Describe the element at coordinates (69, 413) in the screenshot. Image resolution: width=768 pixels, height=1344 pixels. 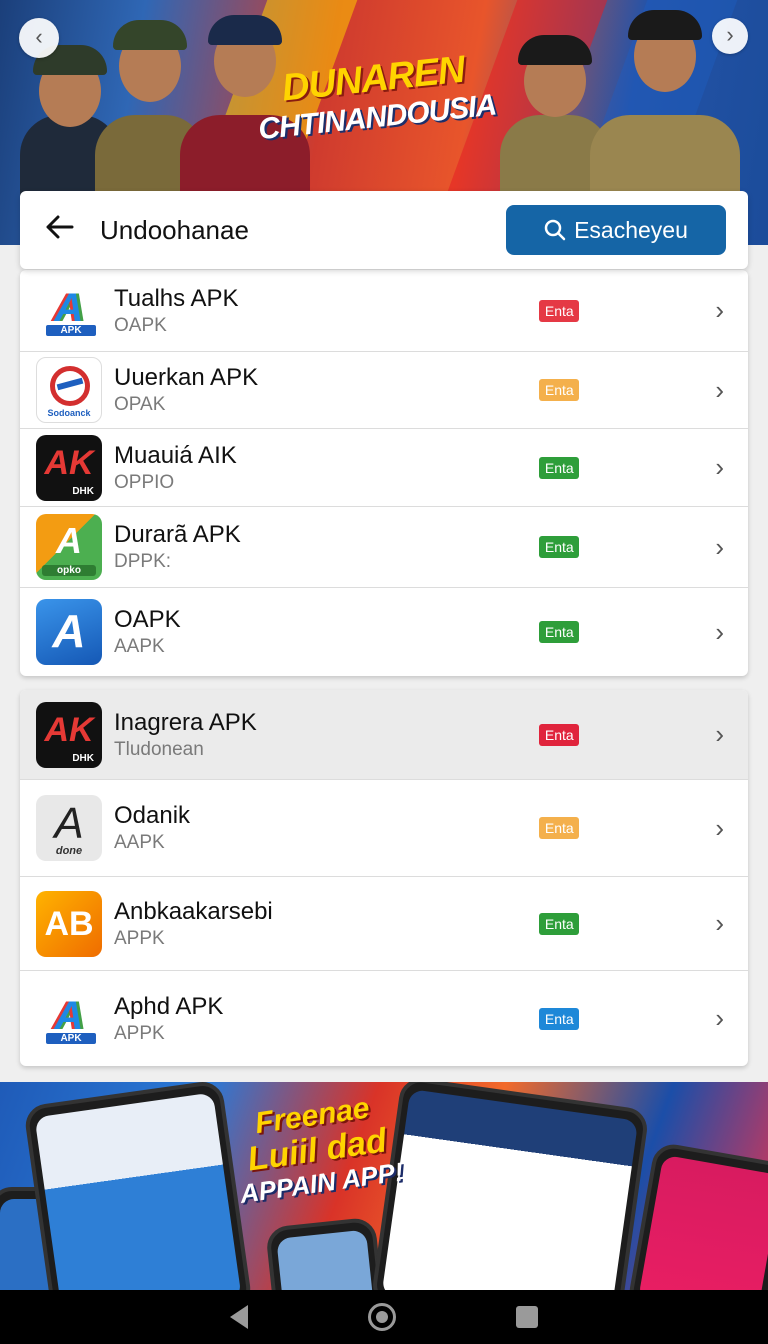
I see `icon-mini-label: Sodoanck` at that location.